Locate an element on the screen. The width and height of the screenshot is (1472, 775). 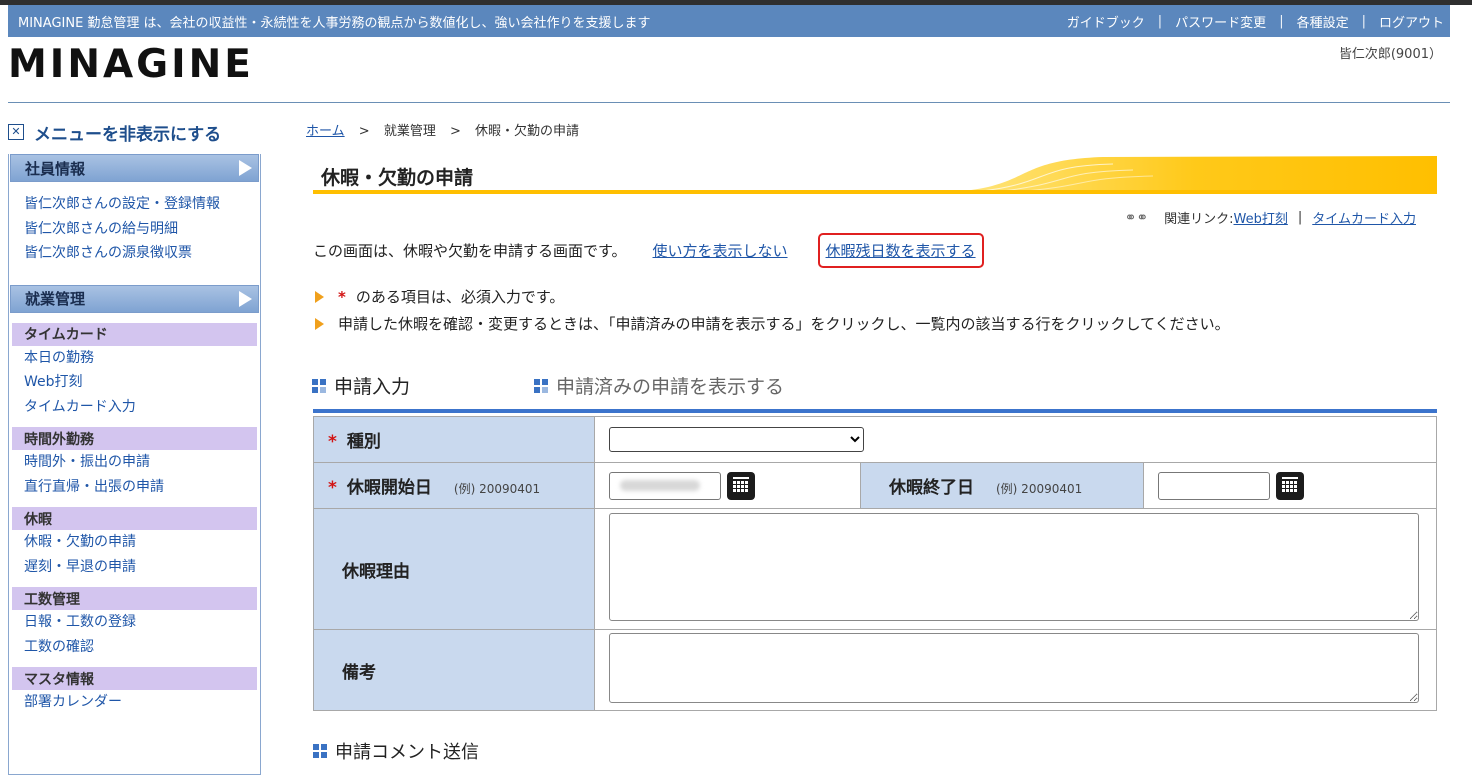
tab-underline is located at coordinates (875, 411).